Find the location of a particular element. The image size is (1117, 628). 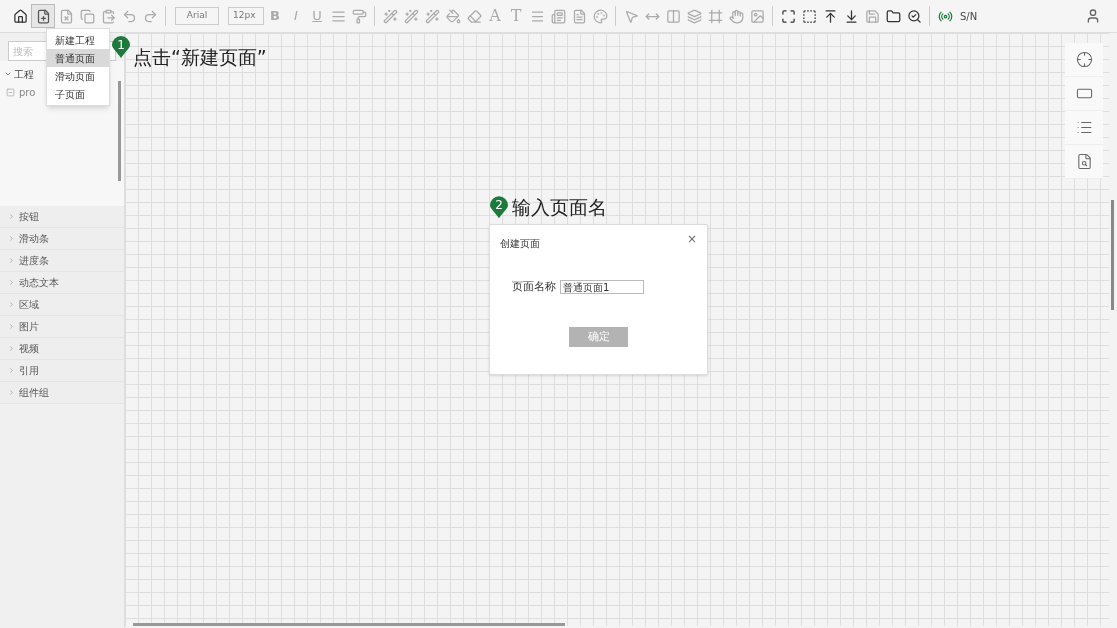

category-label: 区域 is located at coordinates (29, 305).